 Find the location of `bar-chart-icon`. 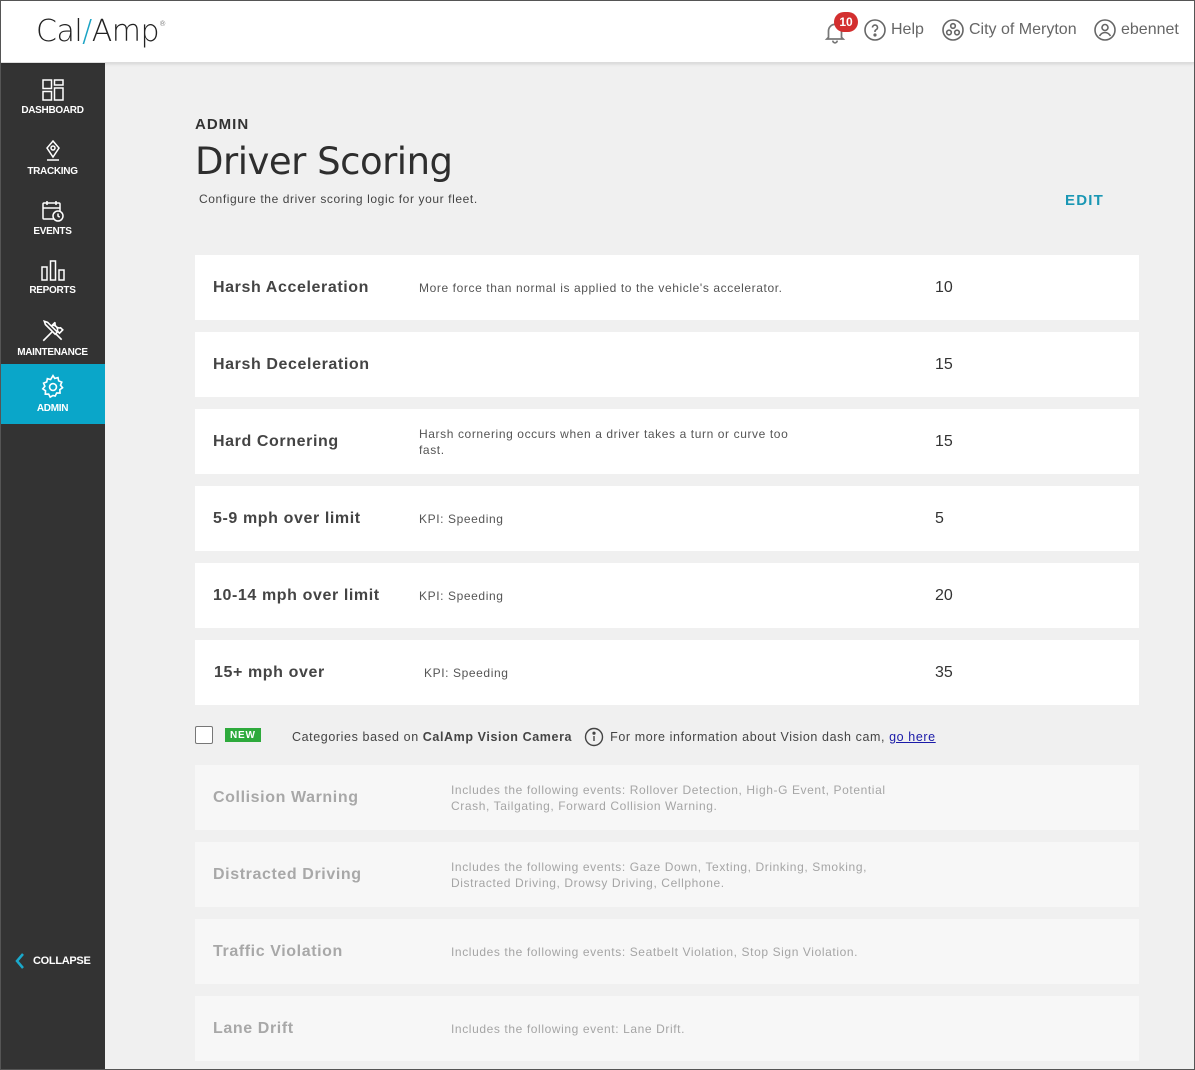

bar-chart-icon is located at coordinates (52, 270).